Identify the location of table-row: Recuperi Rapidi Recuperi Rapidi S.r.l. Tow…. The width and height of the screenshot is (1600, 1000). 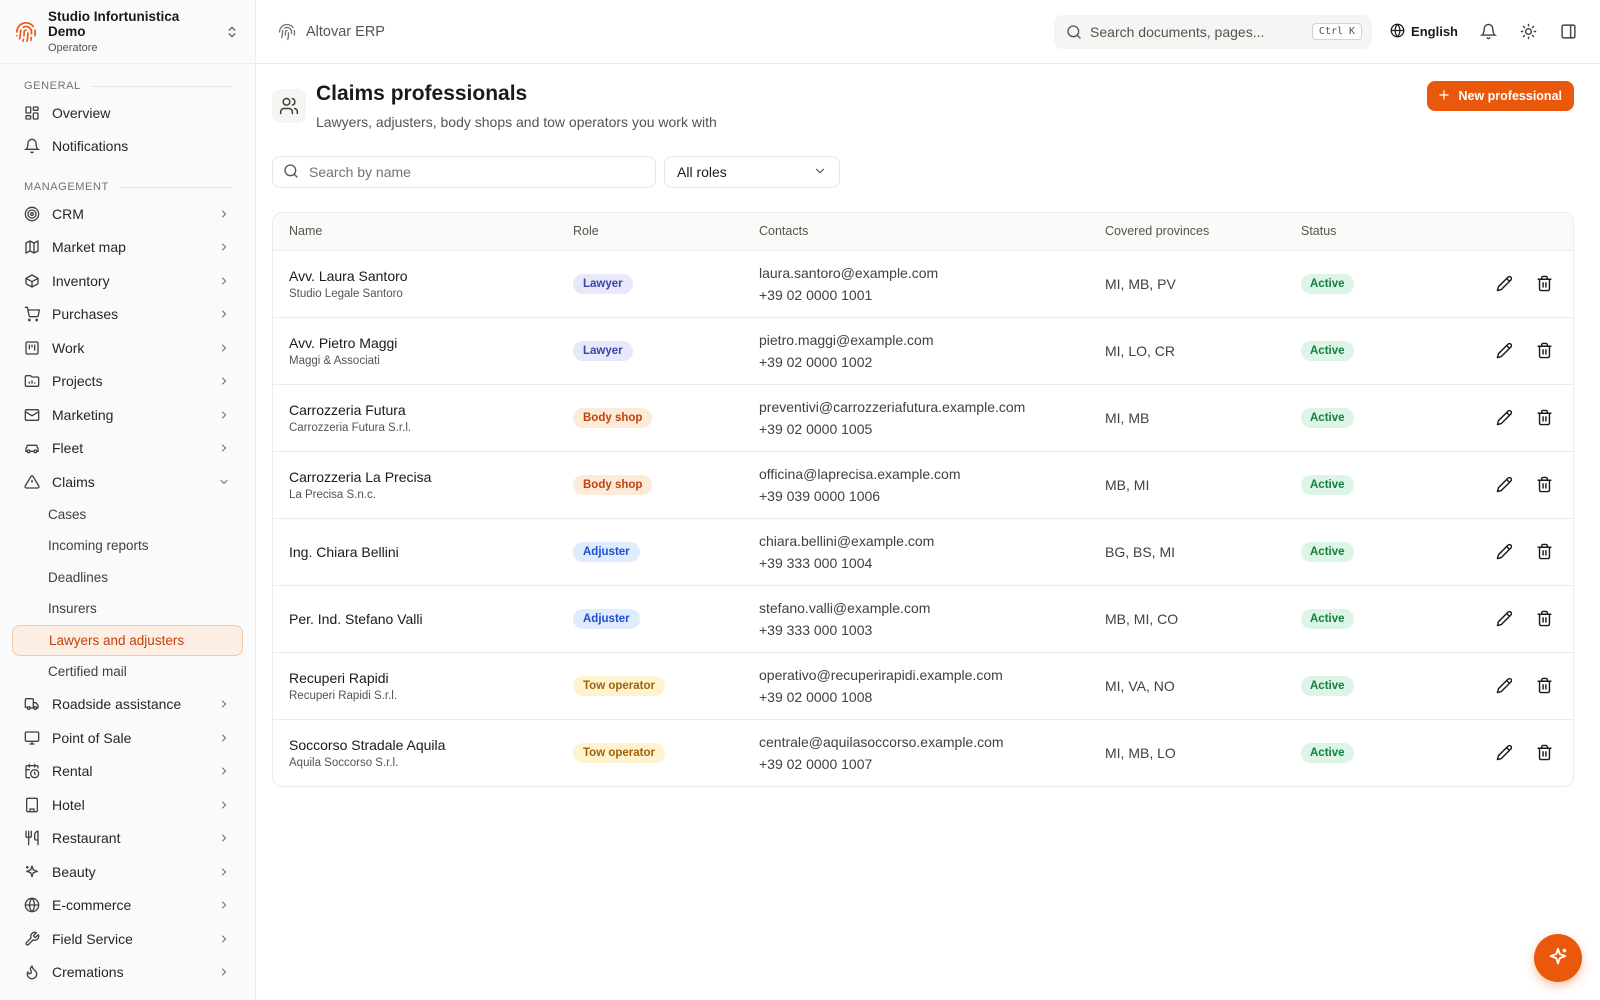
(923, 686).